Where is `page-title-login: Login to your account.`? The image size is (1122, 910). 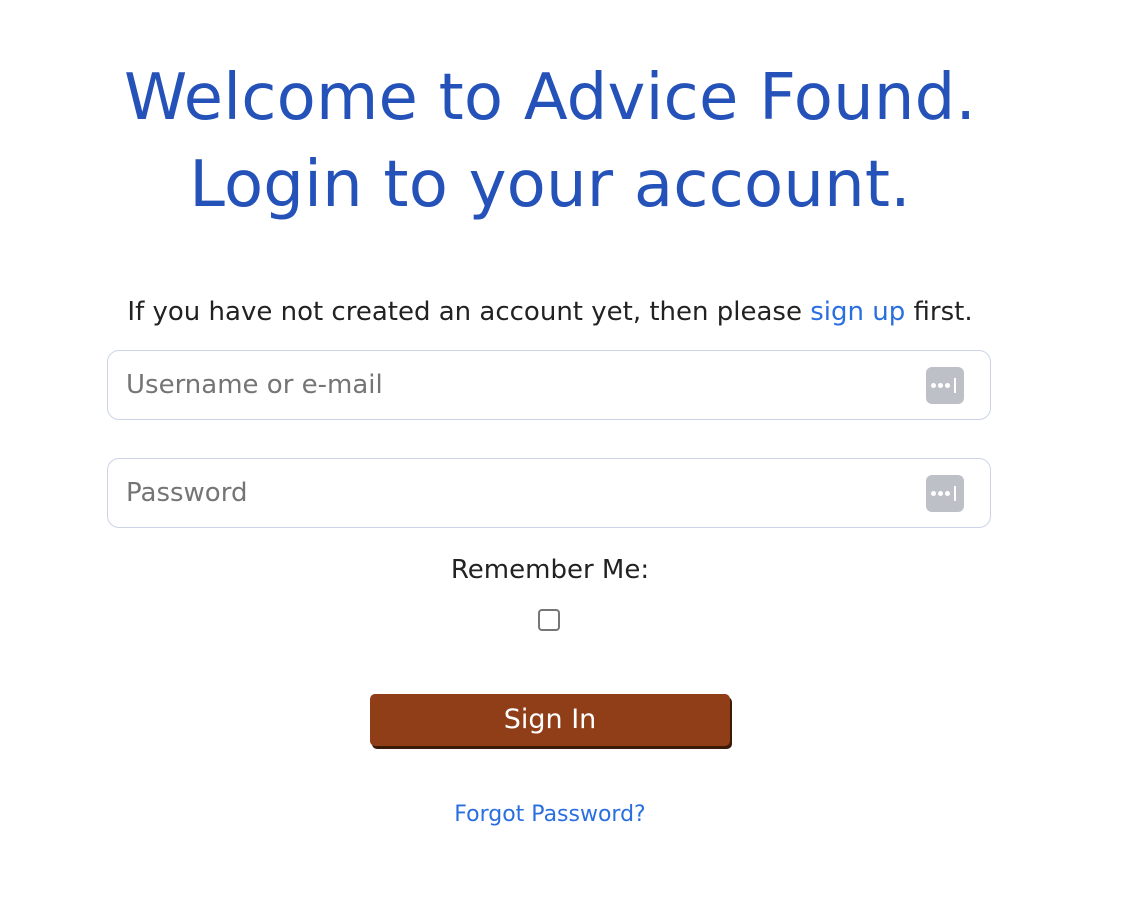
page-title-login: Login to your account. is located at coordinates (550, 185).